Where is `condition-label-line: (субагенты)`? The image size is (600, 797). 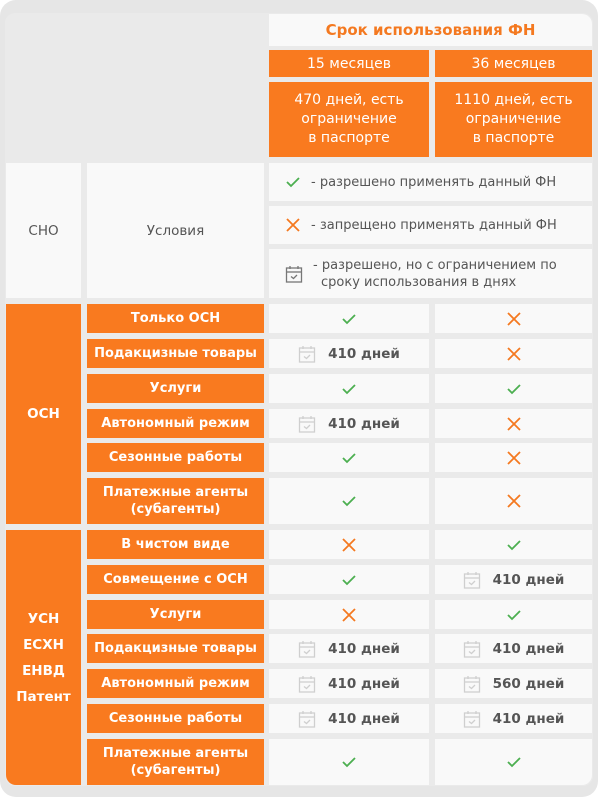
condition-label-line: (субагенты) is located at coordinates (175, 770).